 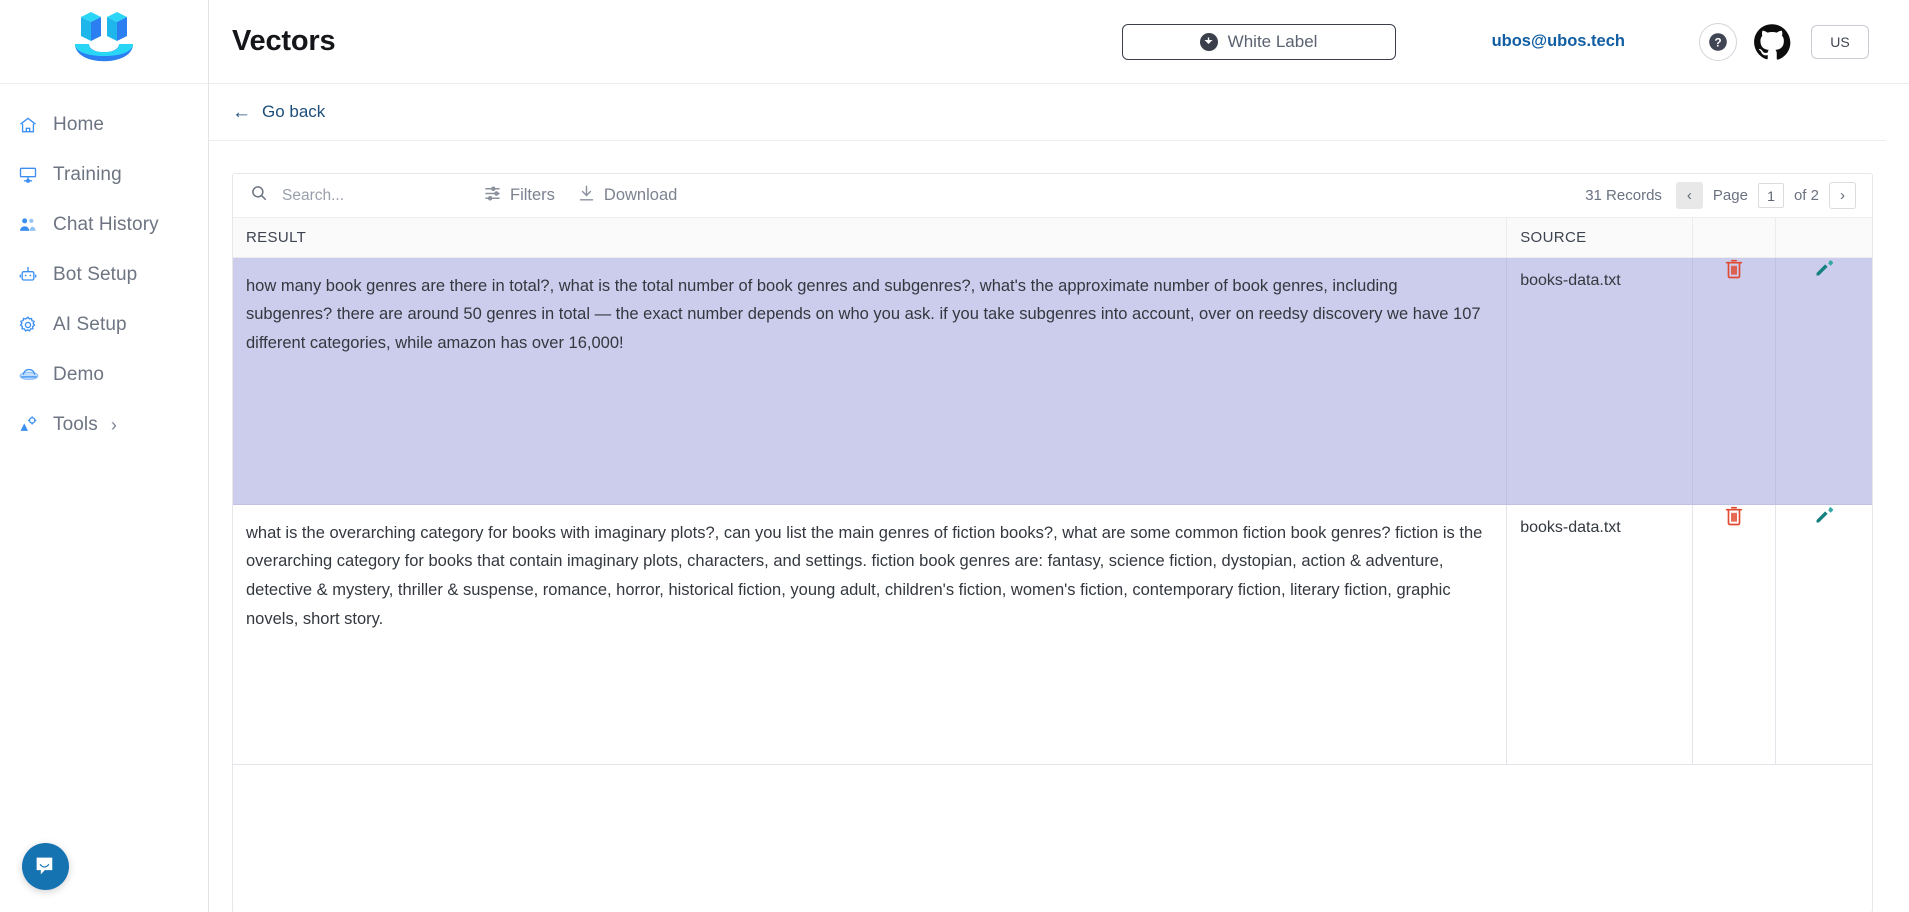 I want to click on records-count: 31 Records, so click(x=1623, y=195).